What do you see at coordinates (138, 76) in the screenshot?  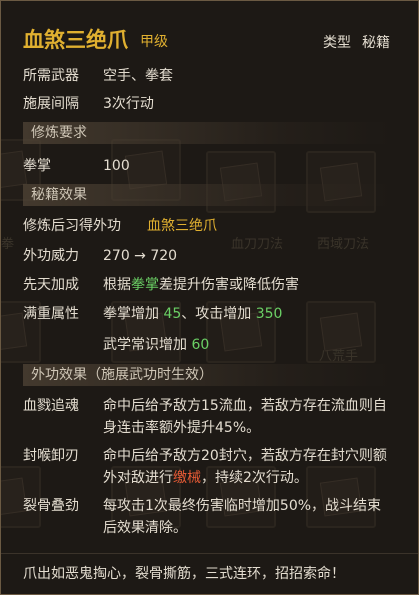 I see `weapon-value: 空手、拳套` at bounding box center [138, 76].